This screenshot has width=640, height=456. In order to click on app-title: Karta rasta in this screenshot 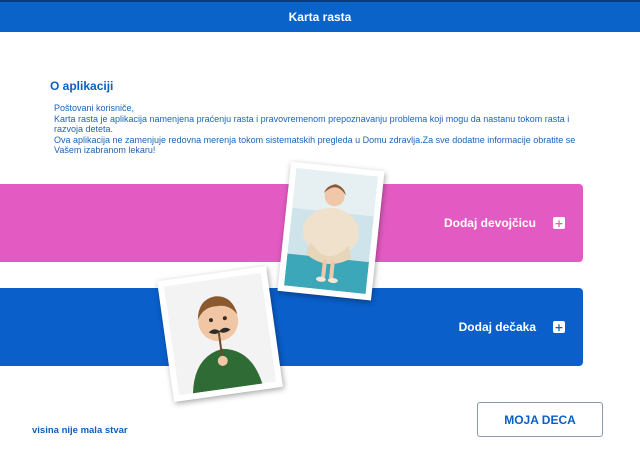, I will do `click(320, 17)`.